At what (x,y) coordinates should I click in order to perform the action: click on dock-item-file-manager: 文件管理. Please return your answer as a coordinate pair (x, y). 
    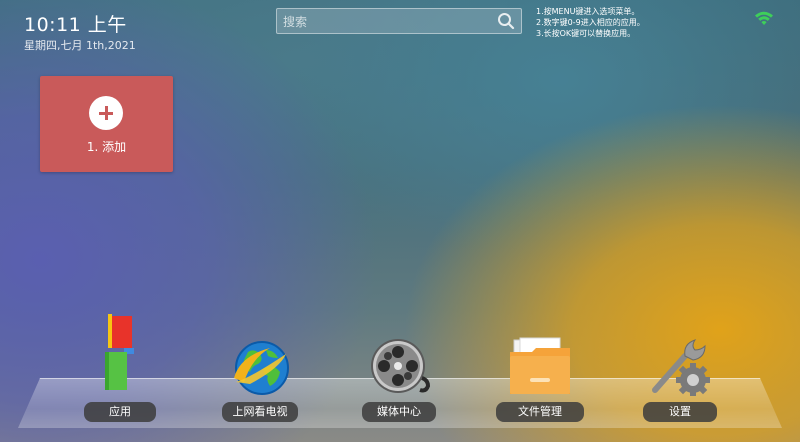
    Looking at the image, I should click on (540, 379).